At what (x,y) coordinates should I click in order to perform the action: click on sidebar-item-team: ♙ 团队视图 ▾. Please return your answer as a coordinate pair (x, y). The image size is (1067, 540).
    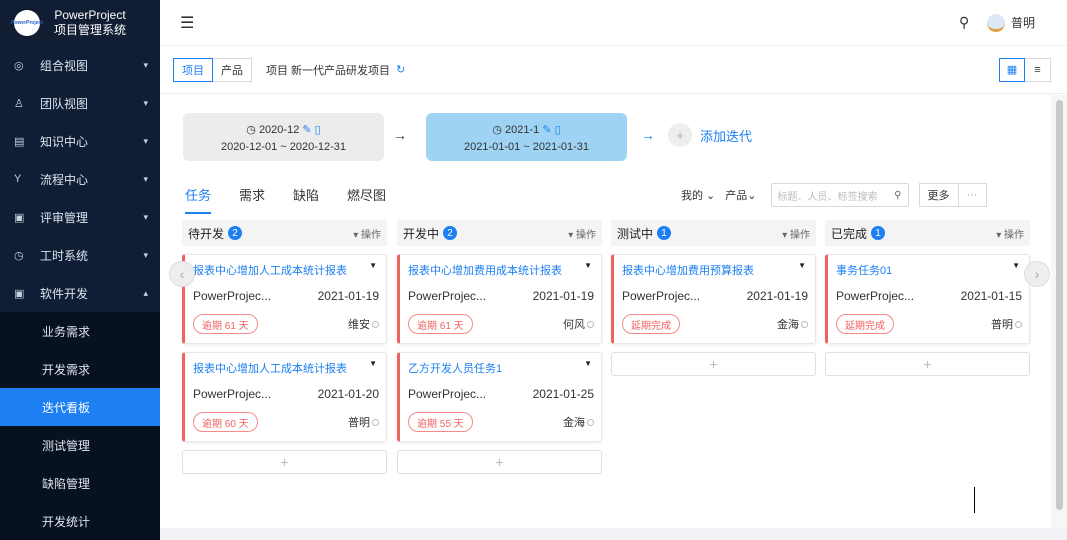
    Looking at the image, I should click on (80, 103).